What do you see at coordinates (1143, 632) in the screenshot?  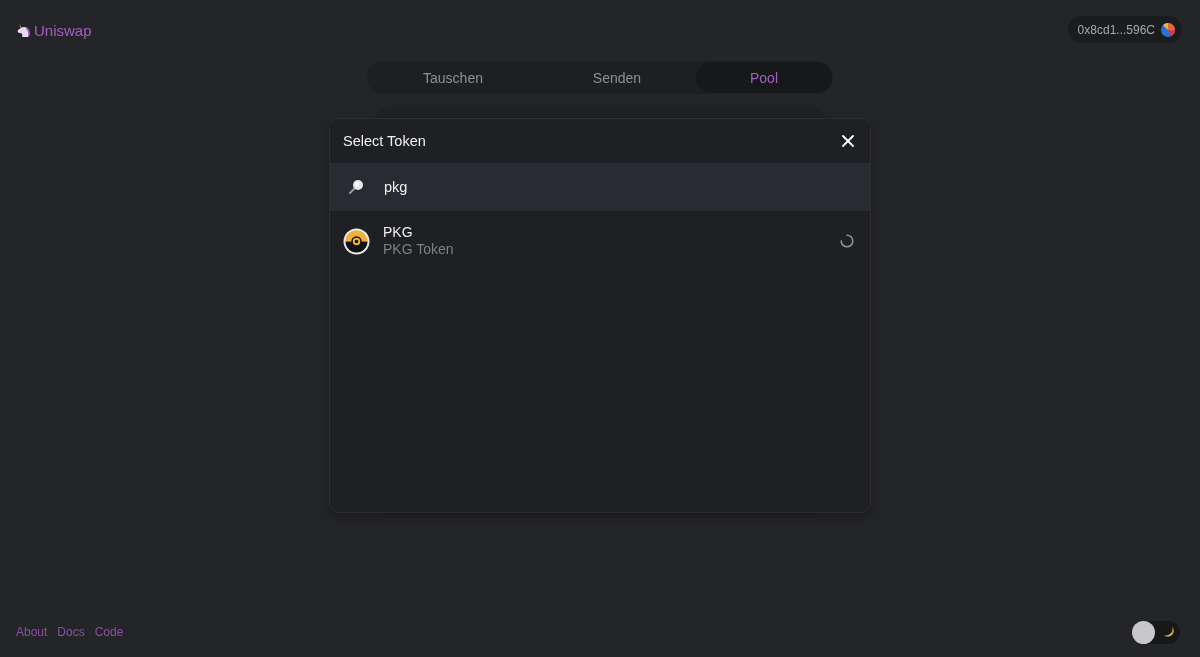 I see `toggle-knob` at bounding box center [1143, 632].